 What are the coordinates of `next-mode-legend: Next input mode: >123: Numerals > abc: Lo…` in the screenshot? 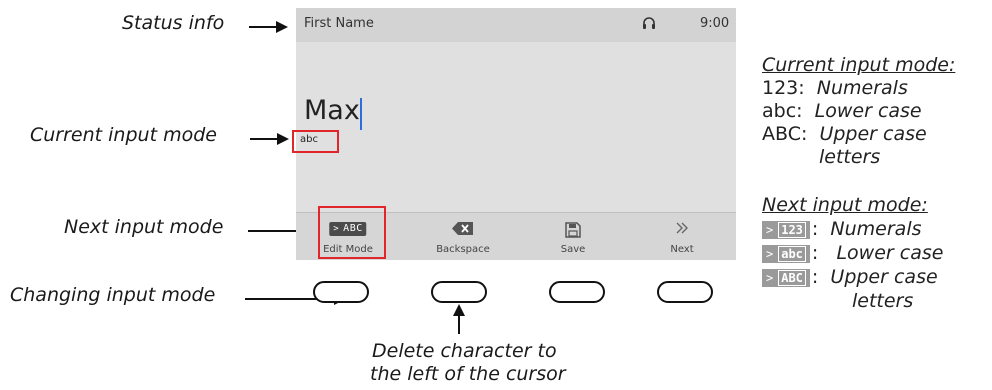 It's located at (852, 253).